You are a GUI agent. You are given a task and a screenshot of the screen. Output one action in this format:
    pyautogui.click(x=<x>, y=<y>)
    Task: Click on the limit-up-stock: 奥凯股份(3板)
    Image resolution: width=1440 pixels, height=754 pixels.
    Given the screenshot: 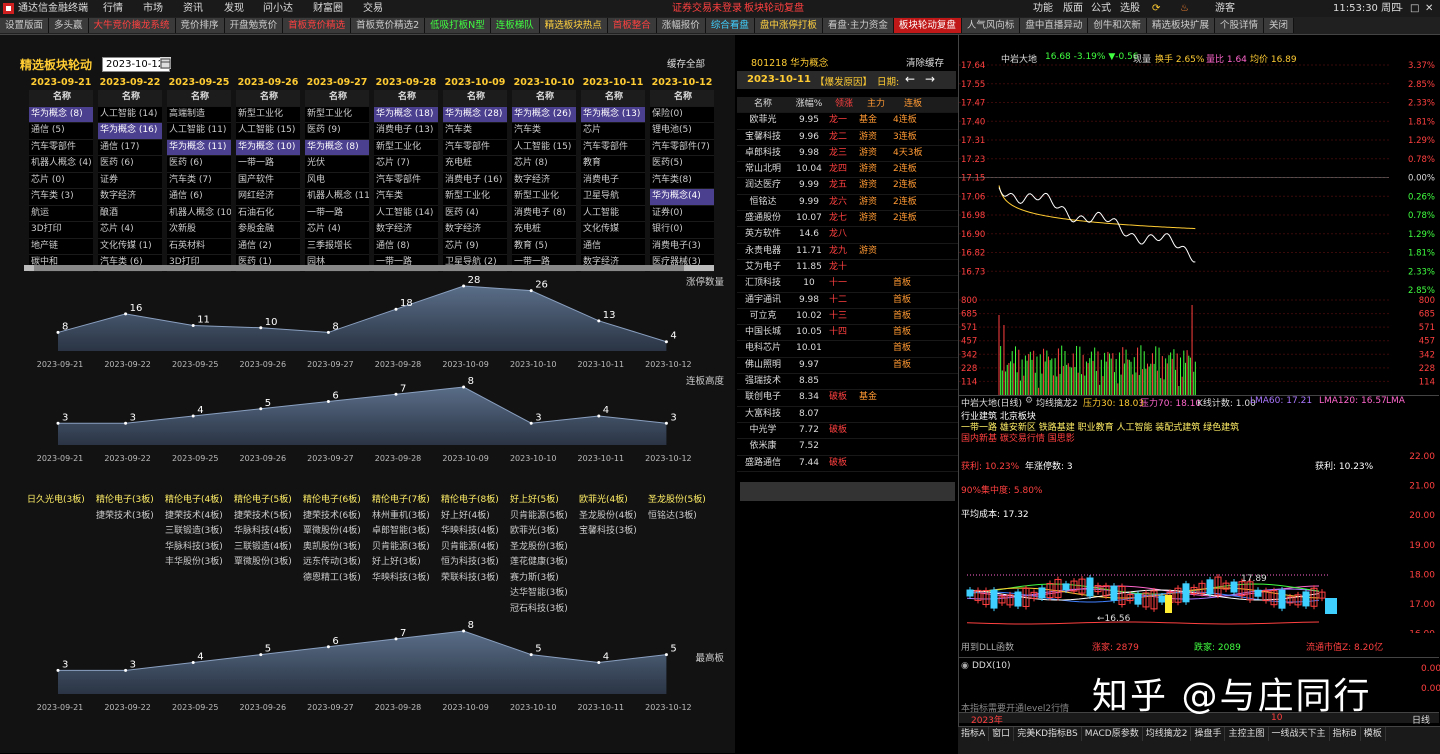 What is the action you would take?
    pyautogui.click(x=337, y=548)
    